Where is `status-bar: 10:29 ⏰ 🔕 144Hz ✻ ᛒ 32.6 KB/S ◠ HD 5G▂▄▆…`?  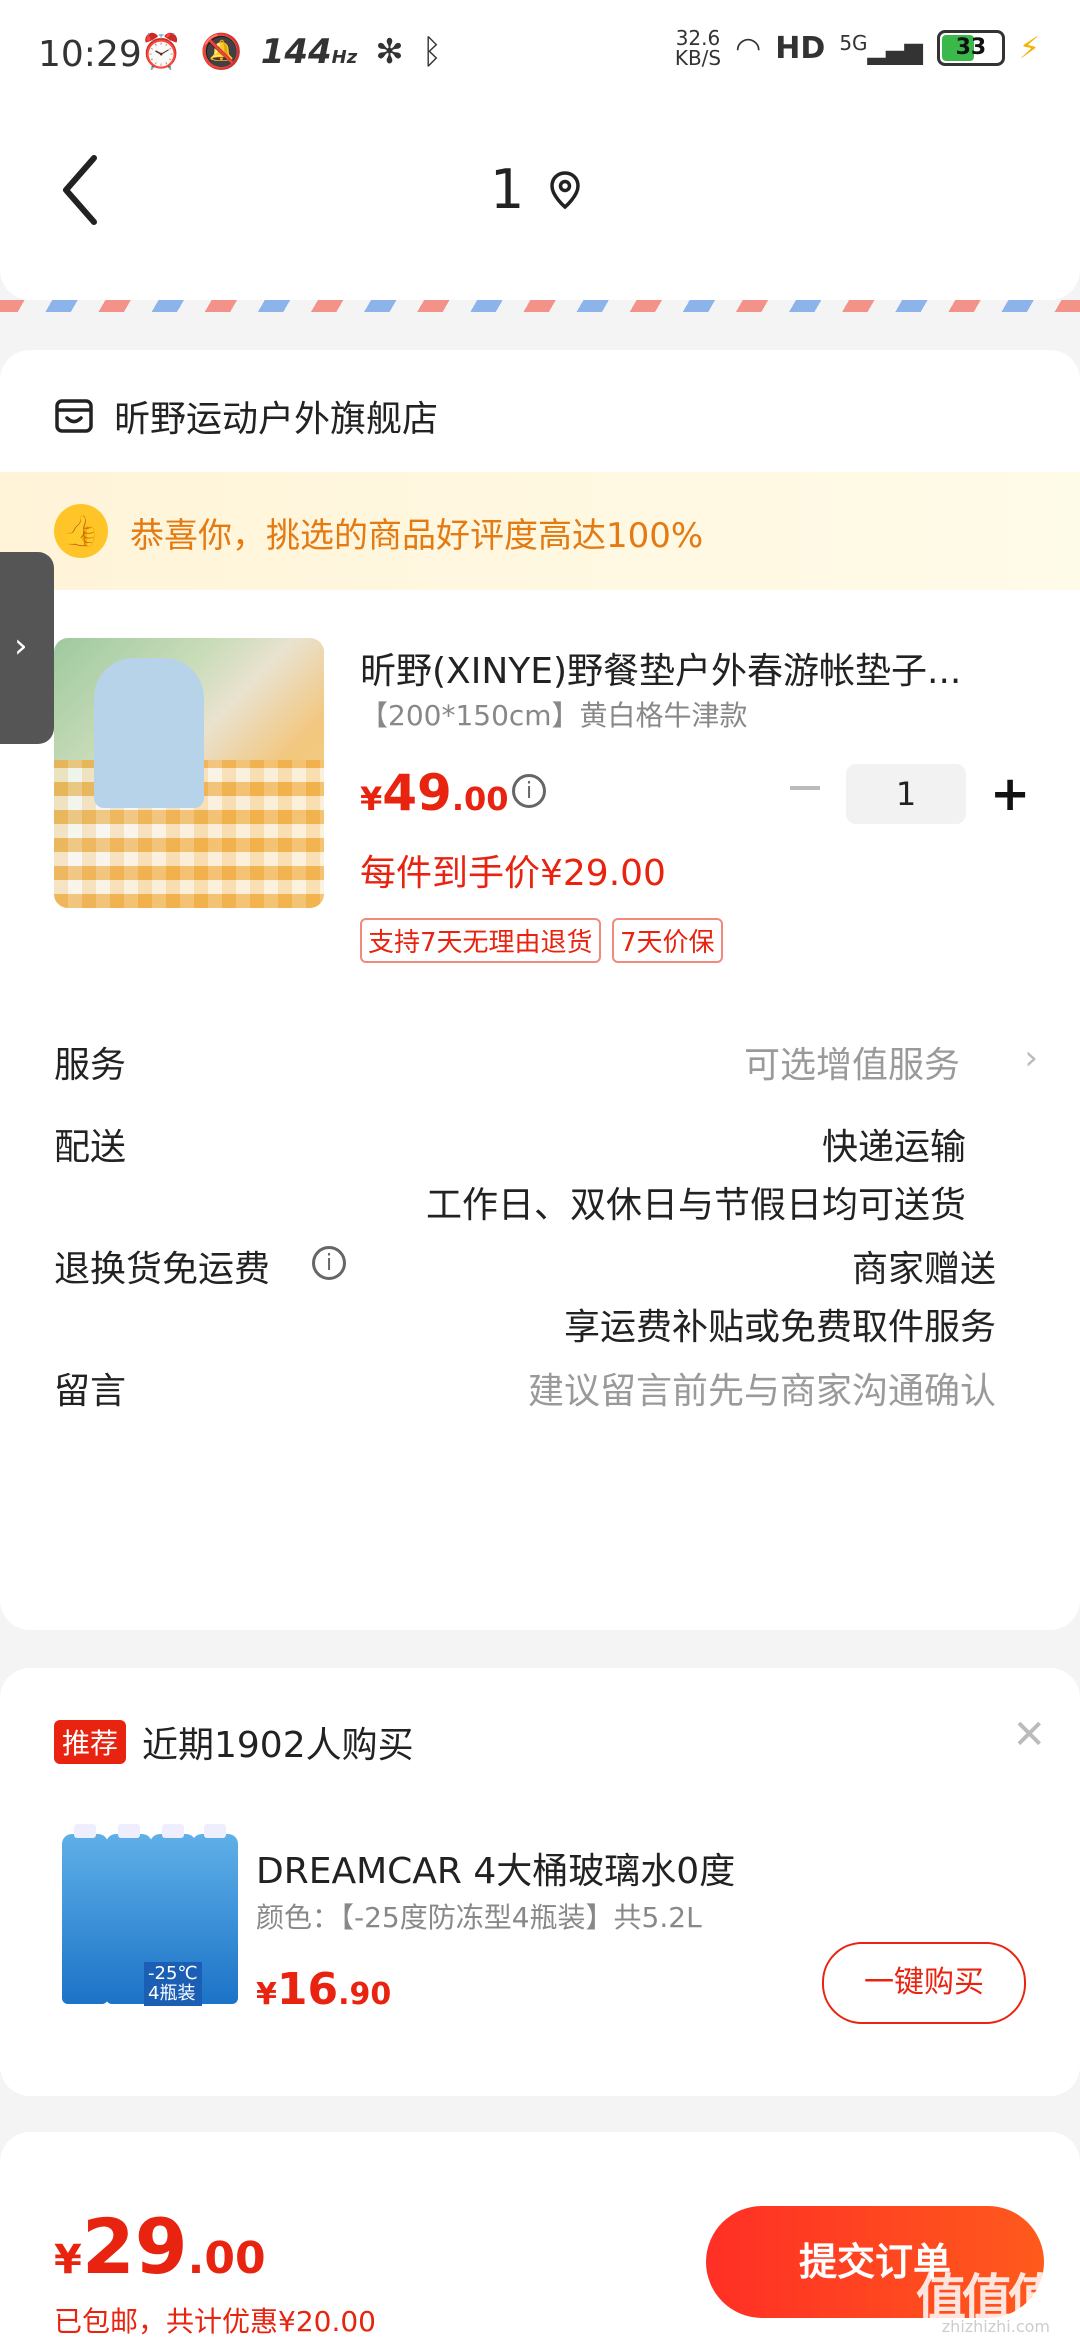
status-bar: 10:29 ⏰ 🔕 144Hz ✻ ᛒ 32.6 KB/S ◠ HD 5G▂▄▆… is located at coordinates (540, 55).